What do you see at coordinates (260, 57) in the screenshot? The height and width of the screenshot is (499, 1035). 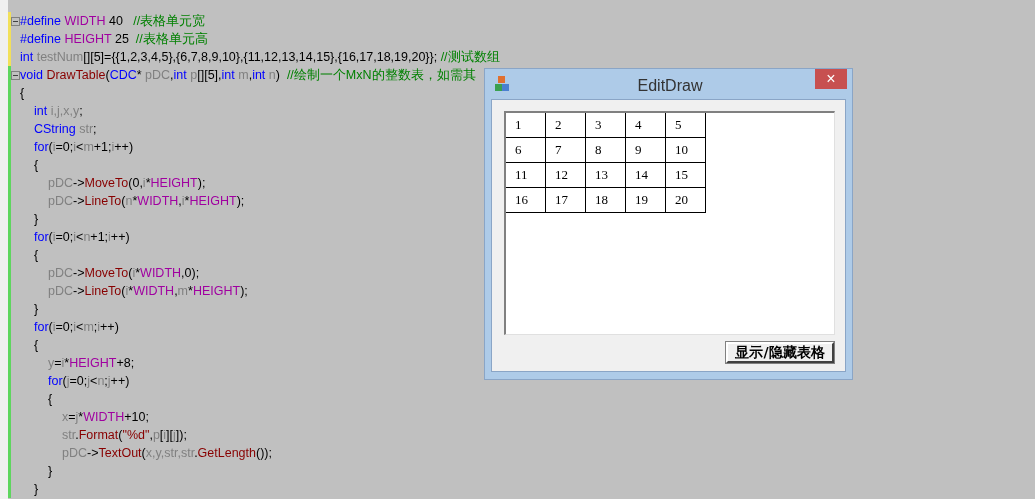 I see `code-line: int testNum[][5]={{1,2,3,4,5},{6,7,8,9,10},{11,12,13,14,15},{16,17,18,19,20}}; //测试数组` at bounding box center [260, 57].